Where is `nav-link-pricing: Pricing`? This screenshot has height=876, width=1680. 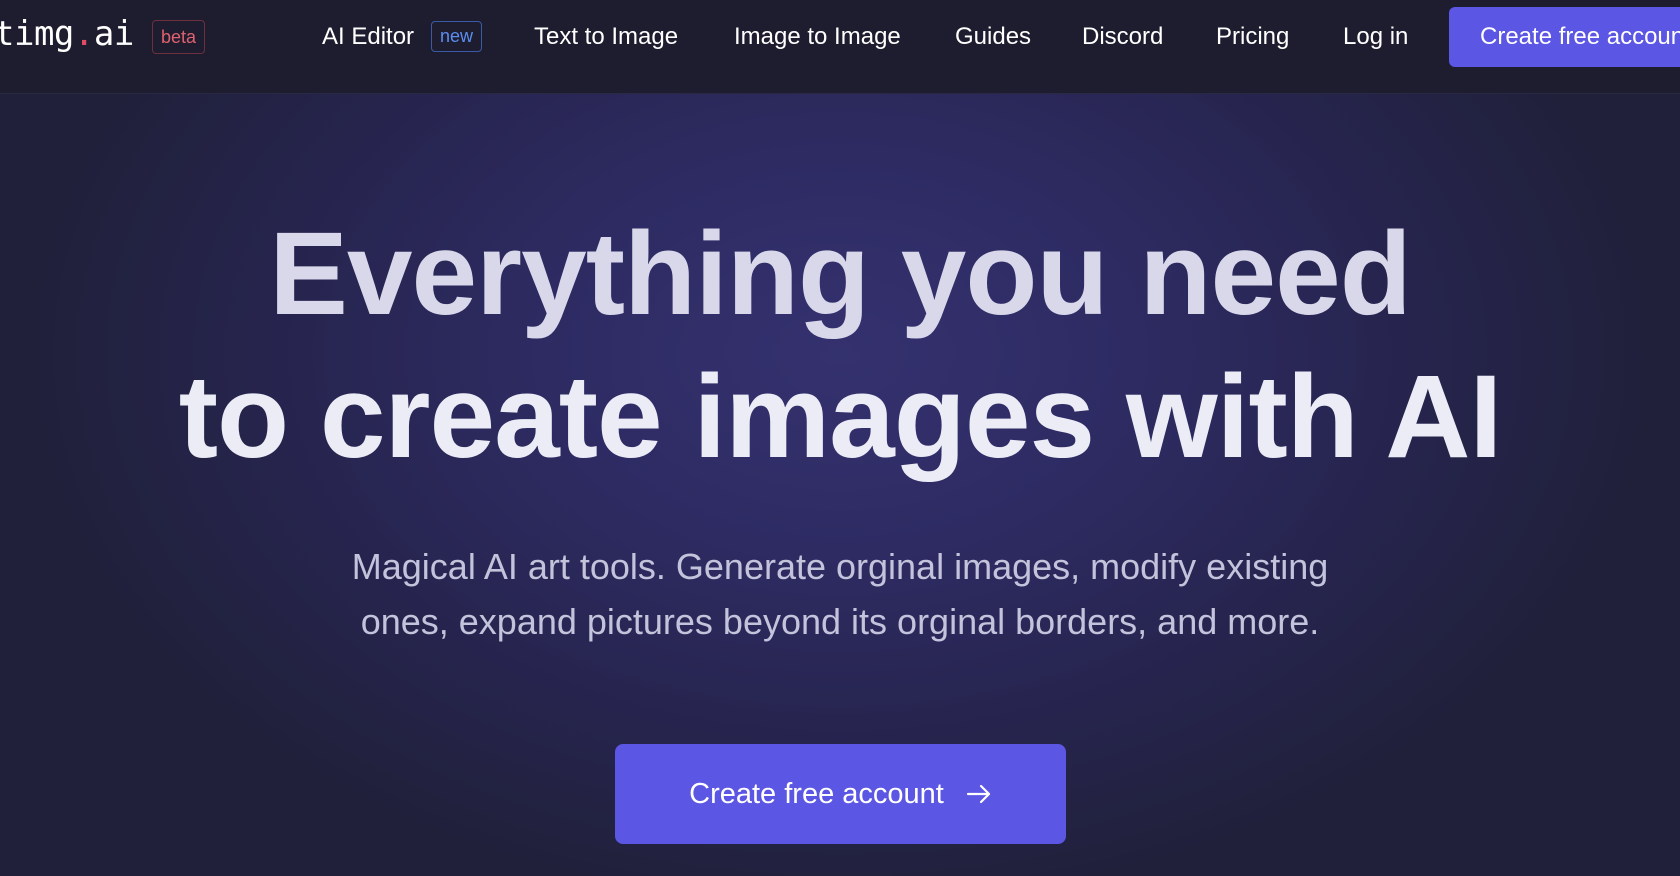
nav-link-pricing: Pricing is located at coordinates (1252, 37).